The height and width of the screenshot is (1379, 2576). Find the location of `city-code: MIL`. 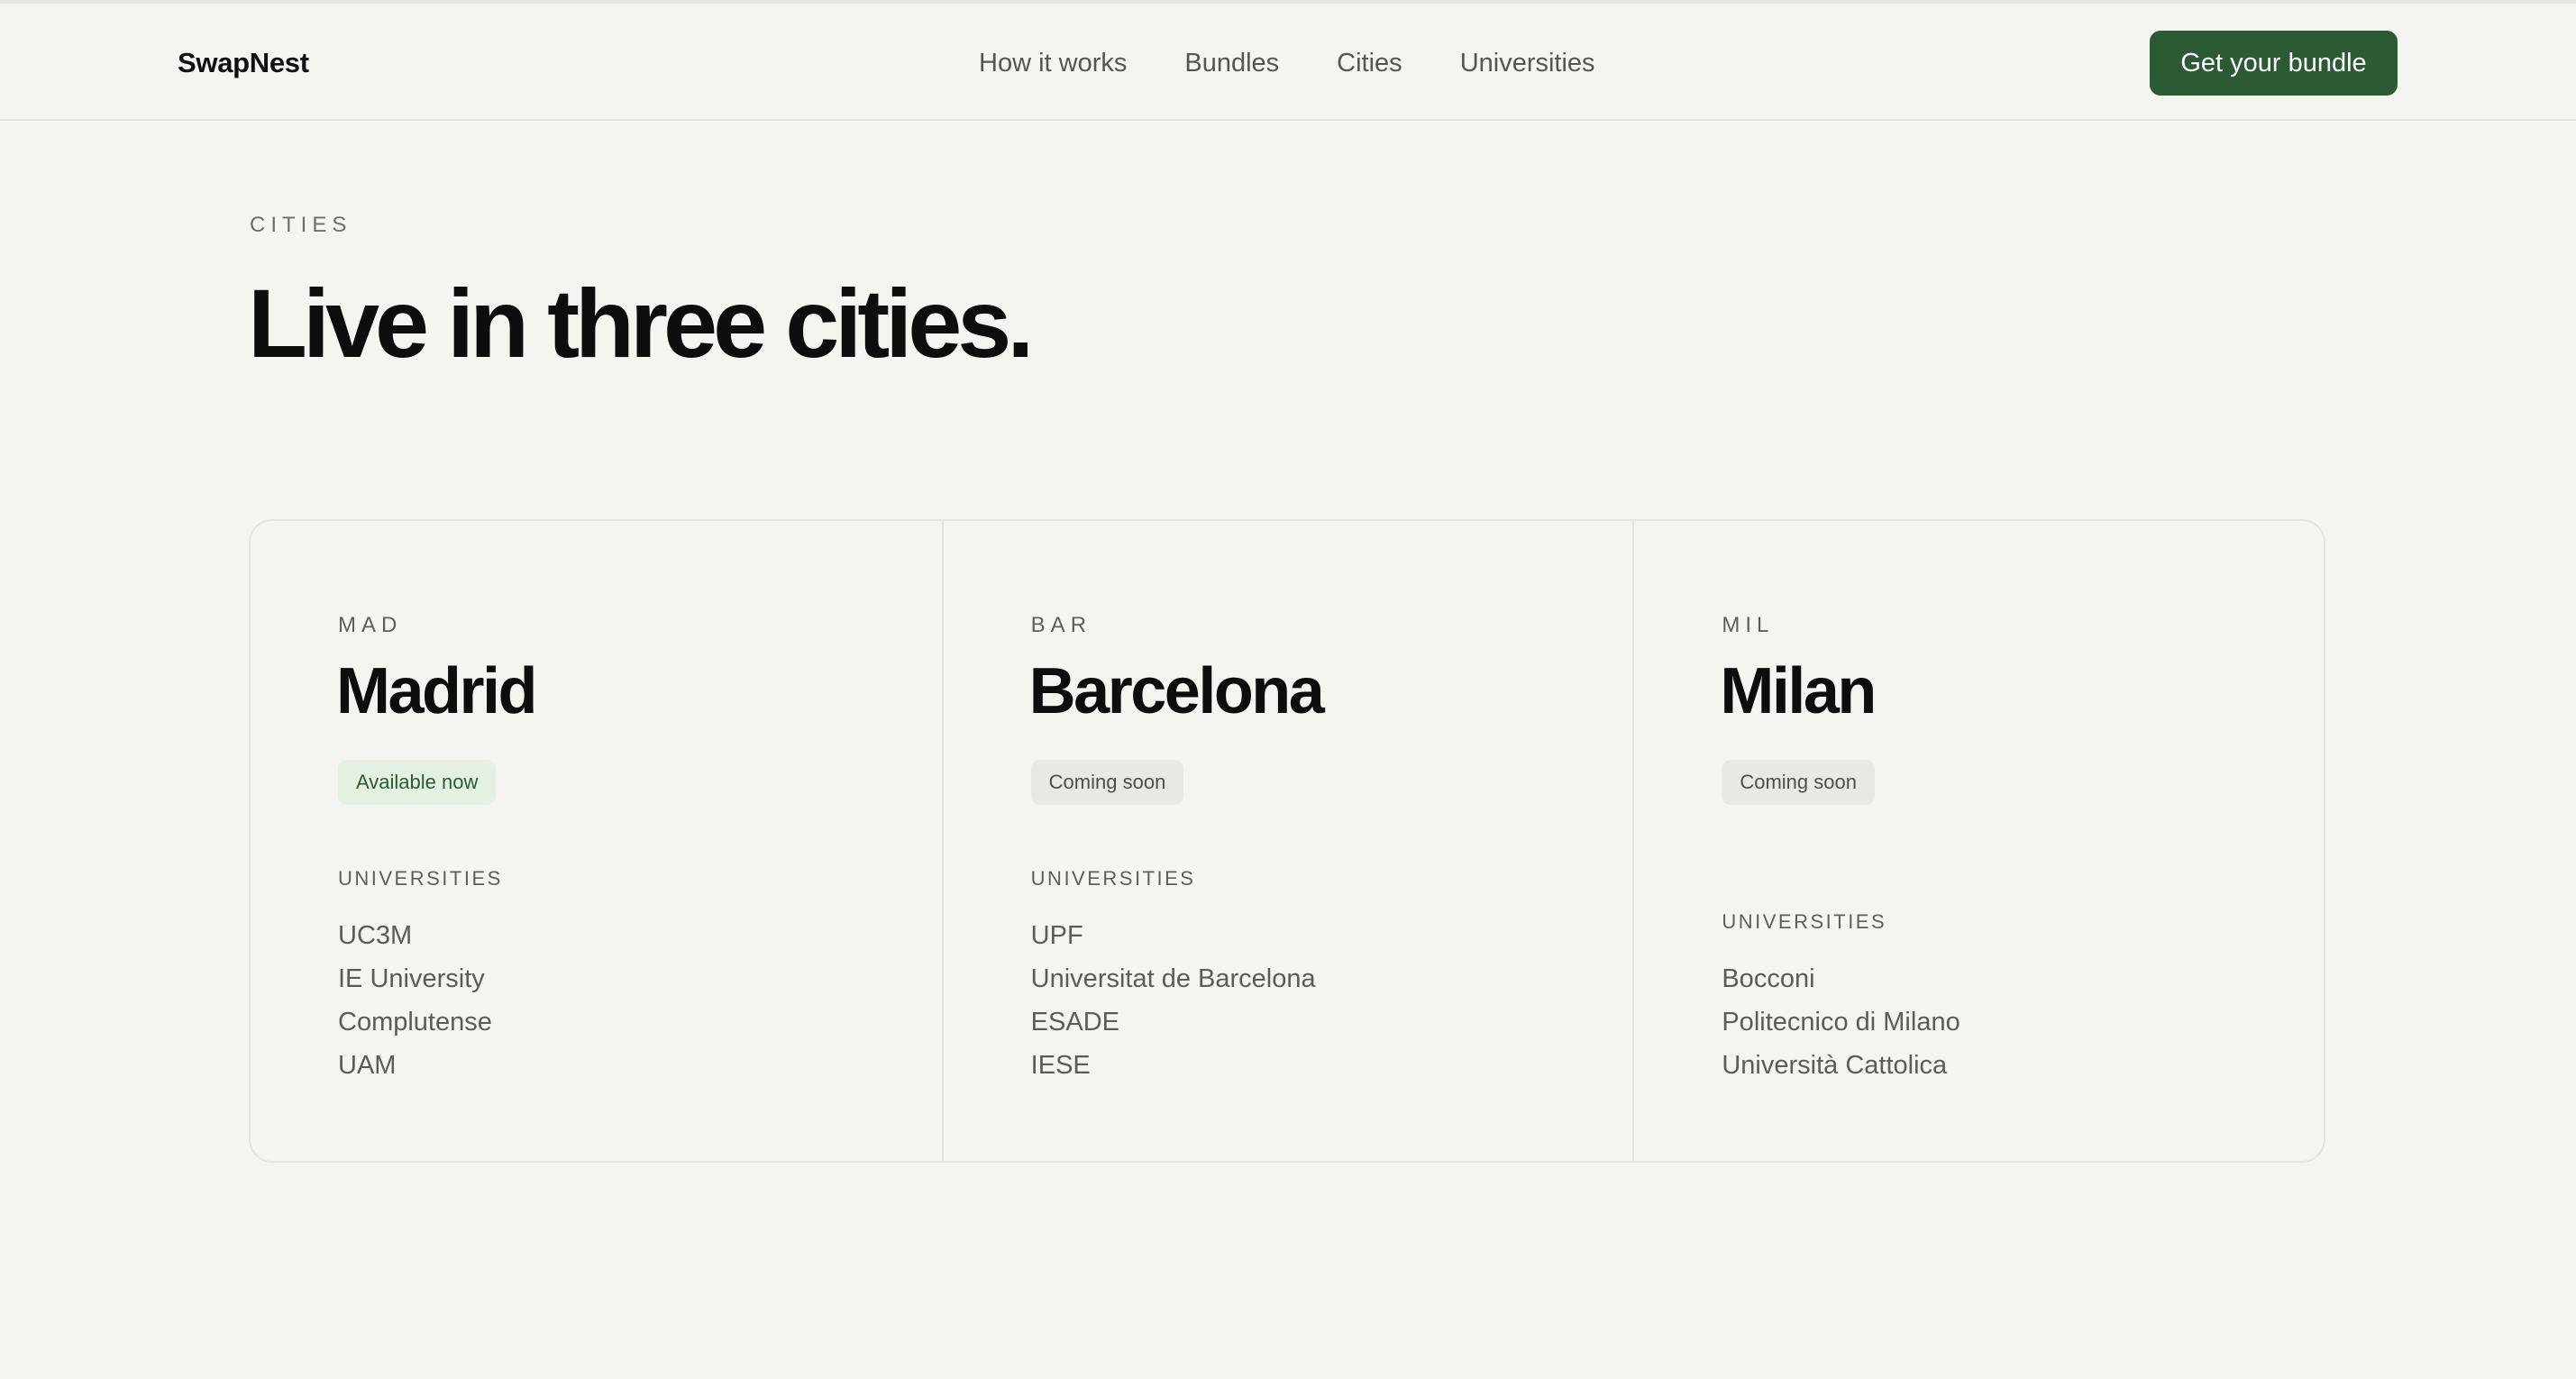

city-code: MIL is located at coordinates (1748, 625).